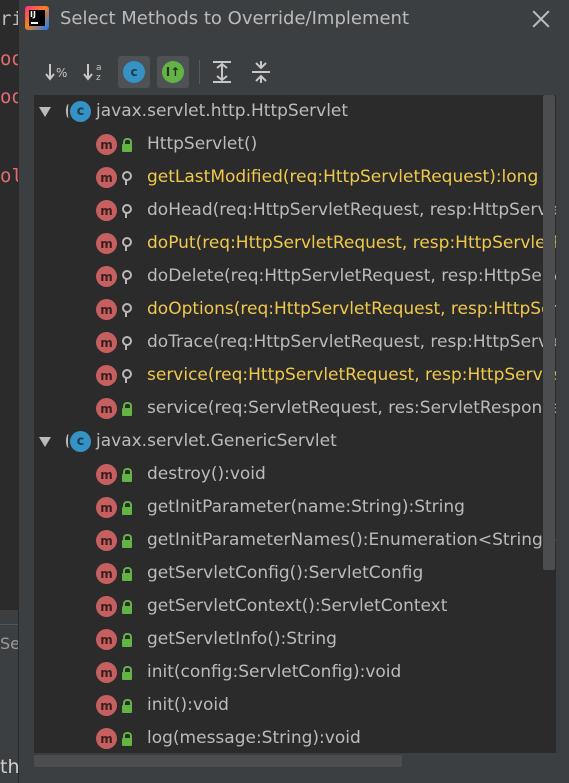 The height and width of the screenshot is (783, 569). What do you see at coordinates (222, 111) in the screenshot?
I see `class-name-label: javax.servlet.http.HttpServlet` at bounding box center [222, 111].